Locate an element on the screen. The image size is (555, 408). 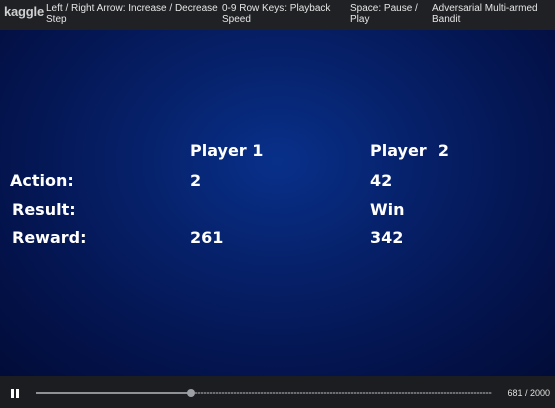
hint-speed: 0-9 Row Keys: Playback Speed is located at coordinates (276, 14).